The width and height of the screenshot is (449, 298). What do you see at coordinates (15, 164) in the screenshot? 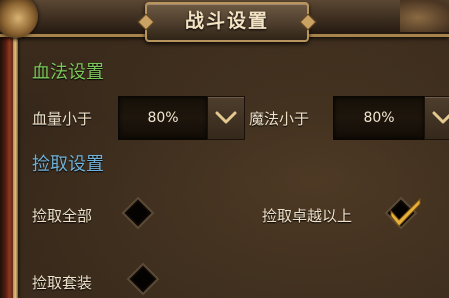
I see `panel-left-trim` at bounding box center [15, 164].